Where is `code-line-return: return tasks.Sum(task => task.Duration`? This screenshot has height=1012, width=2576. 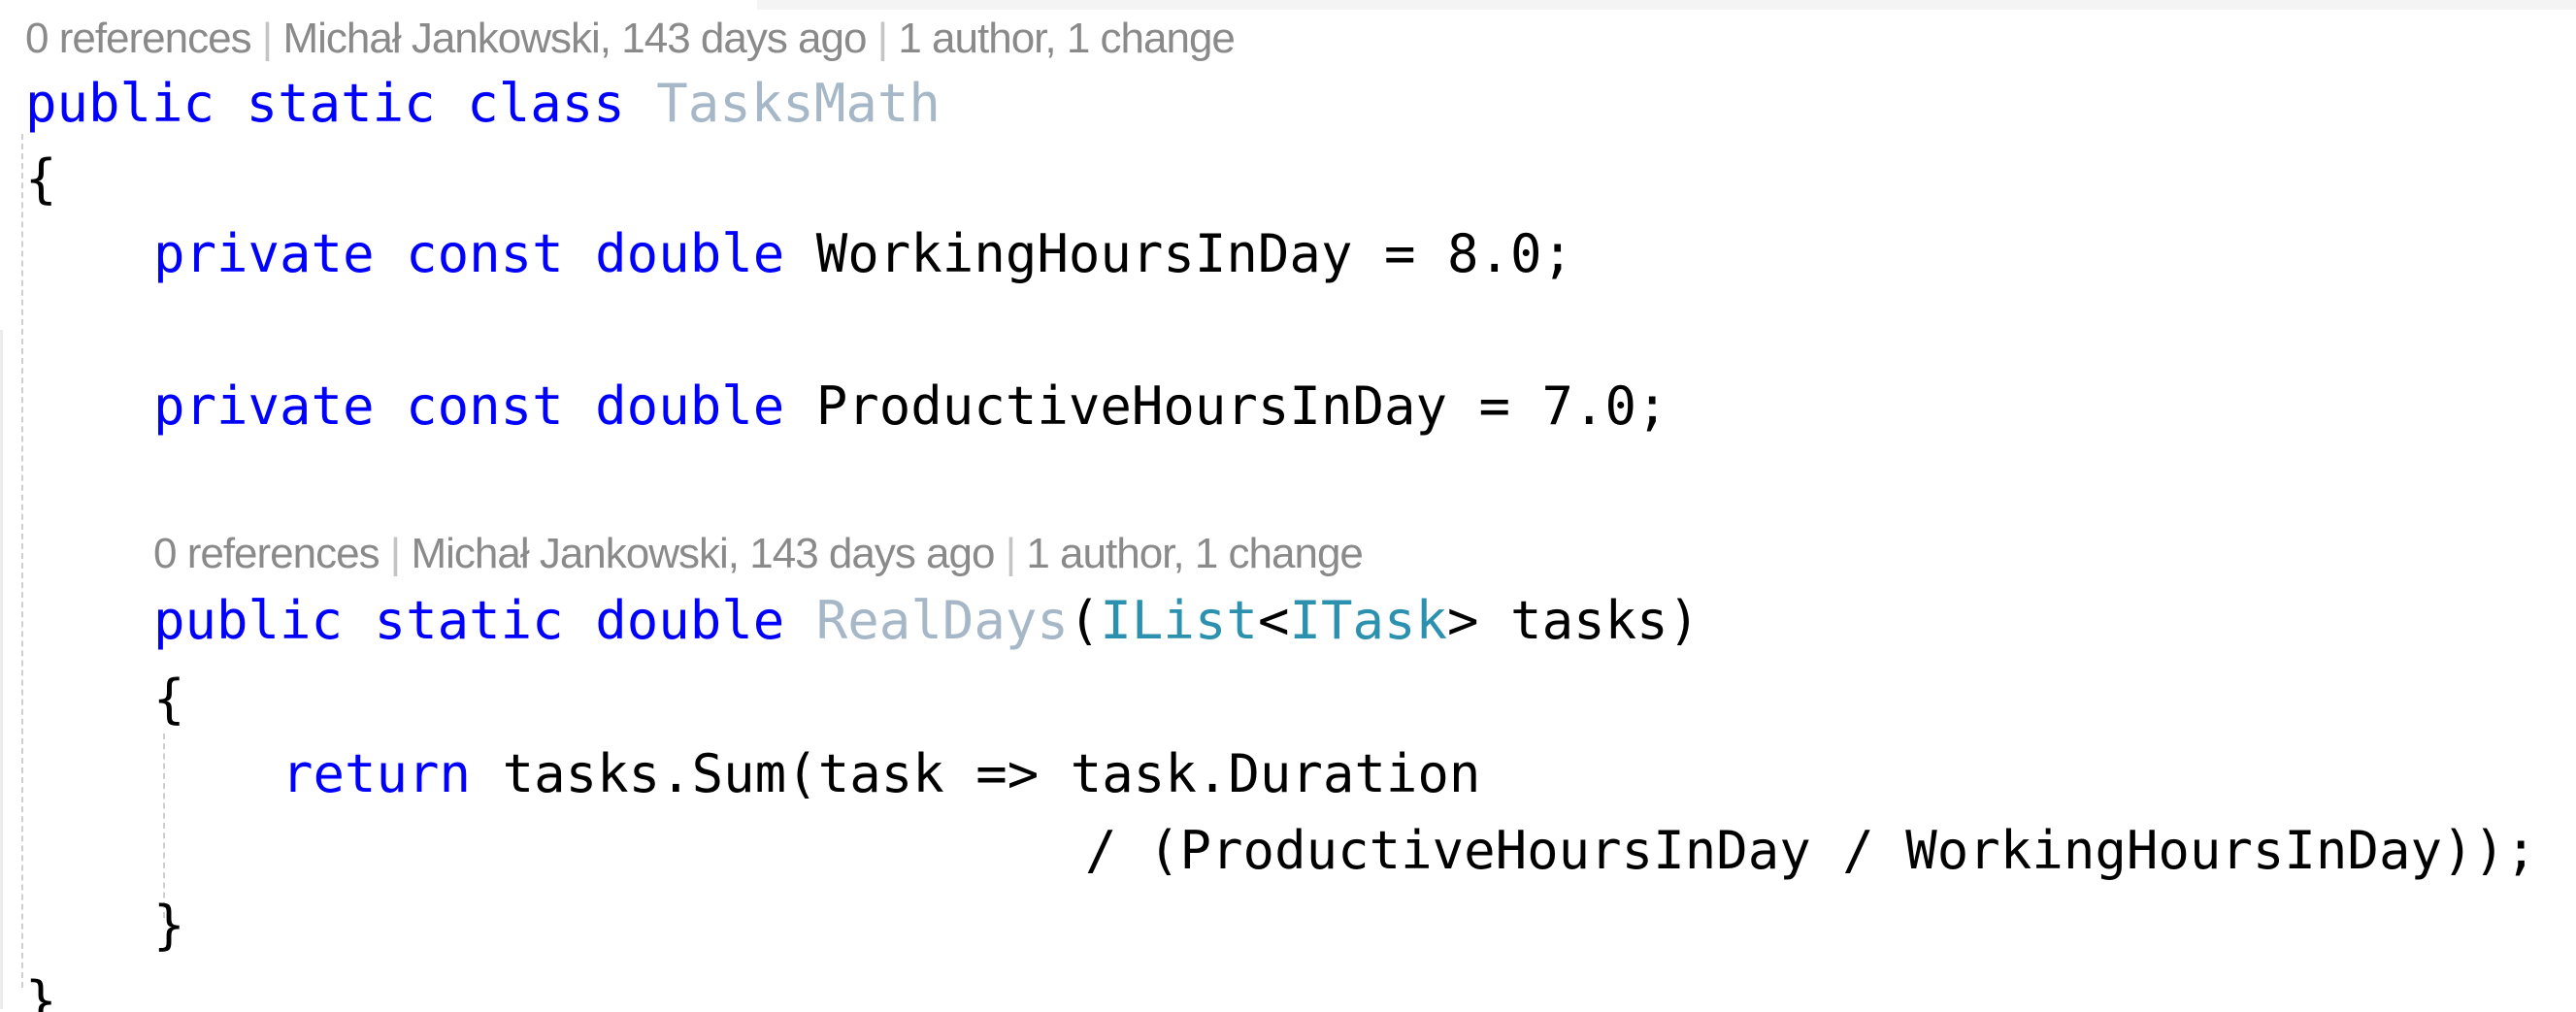 code-line-return: return tasks.Sum(task => task.Duration is located at coordinates (880, 774).